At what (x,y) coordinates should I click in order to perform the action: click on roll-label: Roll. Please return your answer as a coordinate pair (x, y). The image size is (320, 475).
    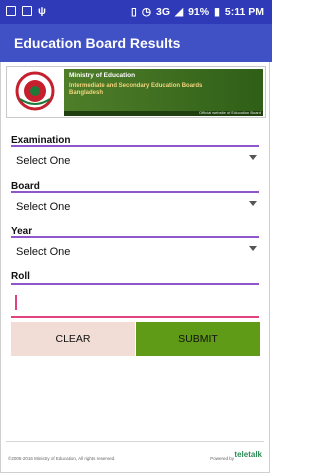
    Looking at the image, I should click on (20, 276).